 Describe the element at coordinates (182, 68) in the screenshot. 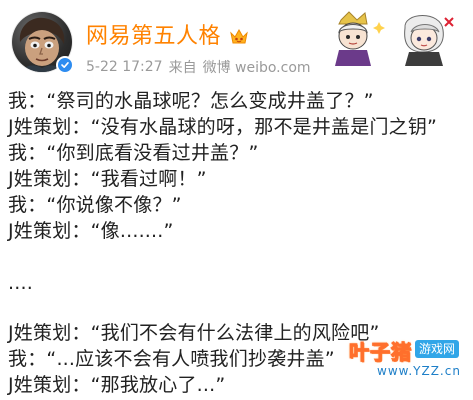

I see `source-prefix: 来自` at that location.